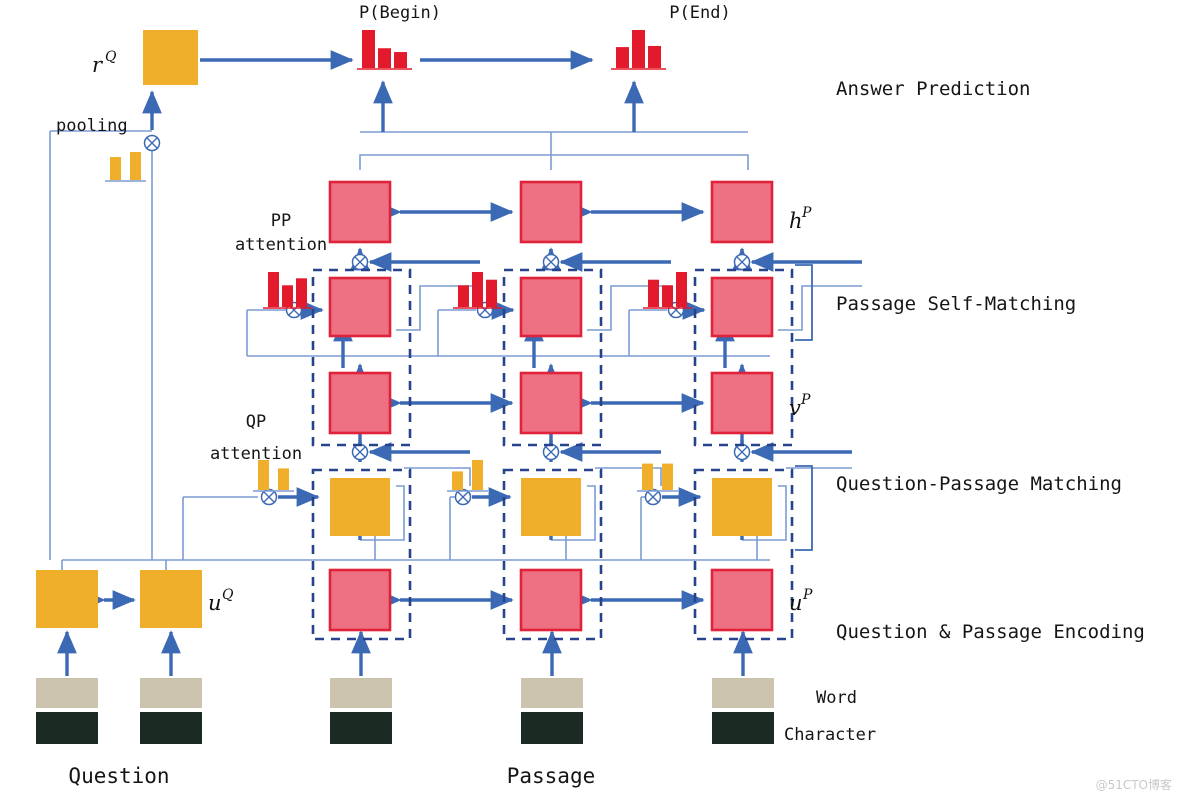 Image resolution: width=1184 pixels, height=802 pixels. Describe the element at coordinates (98, 65) in the screenshot. I see `svg-text: r` at that location.